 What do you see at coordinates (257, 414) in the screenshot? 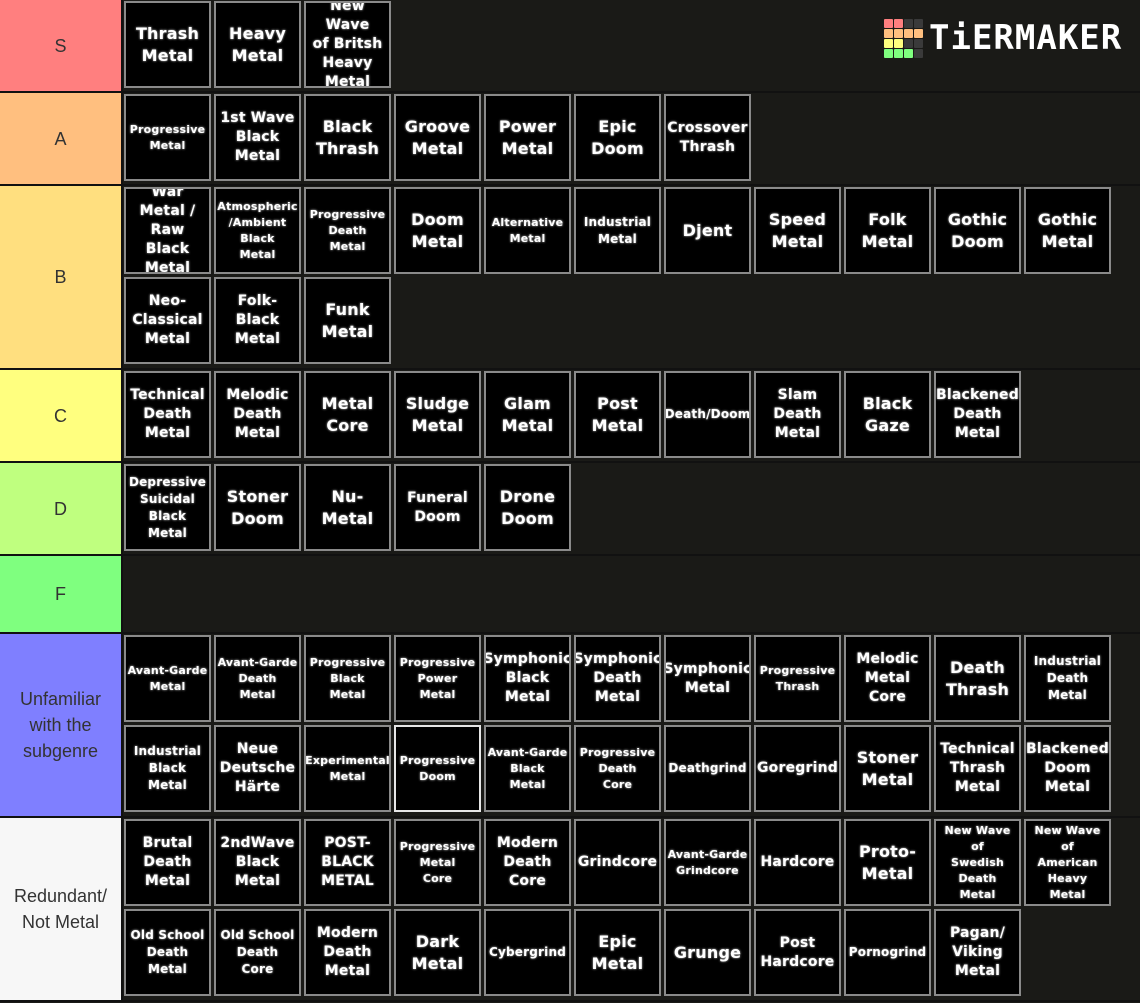
I see `tier-item-tile: Melodic Death Metal` at bounding box center [257, 414].